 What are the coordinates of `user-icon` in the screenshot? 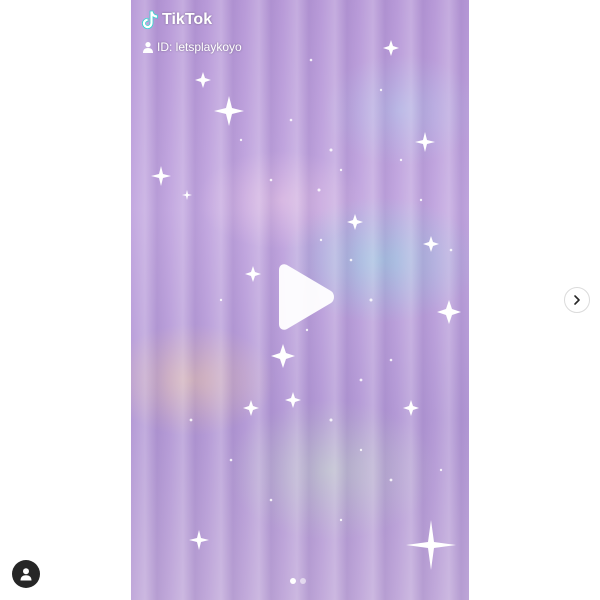 It's located at (148, 47).